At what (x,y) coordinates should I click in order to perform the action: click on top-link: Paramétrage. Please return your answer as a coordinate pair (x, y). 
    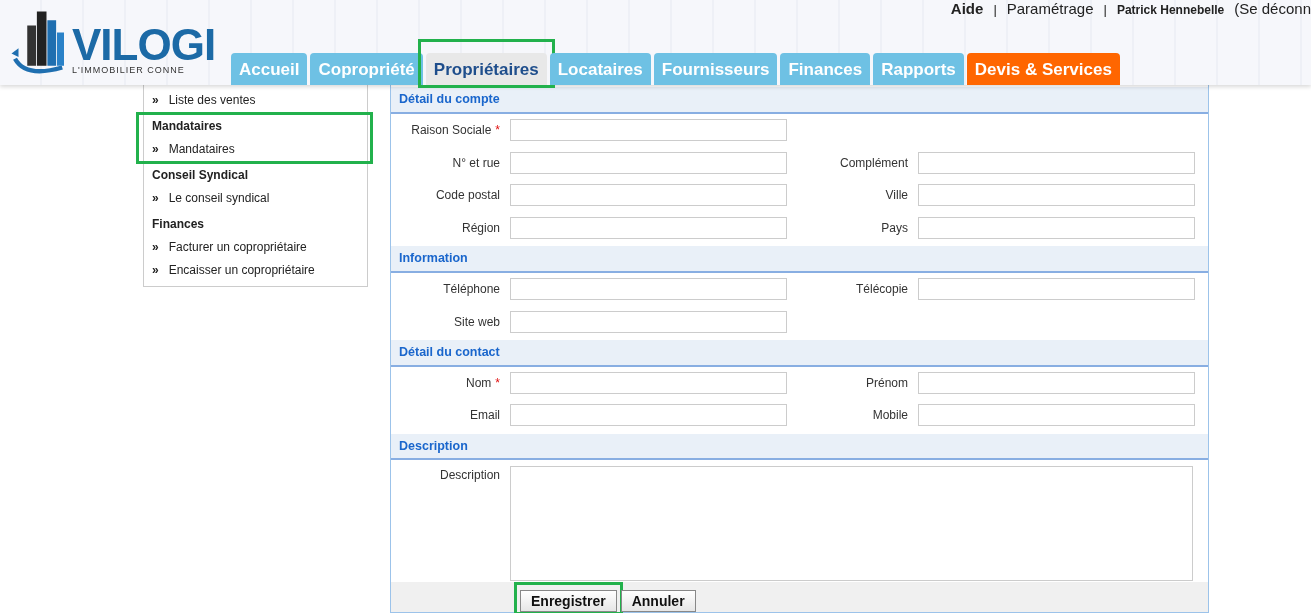
    Looking at the image, I should click on (1050, 8).